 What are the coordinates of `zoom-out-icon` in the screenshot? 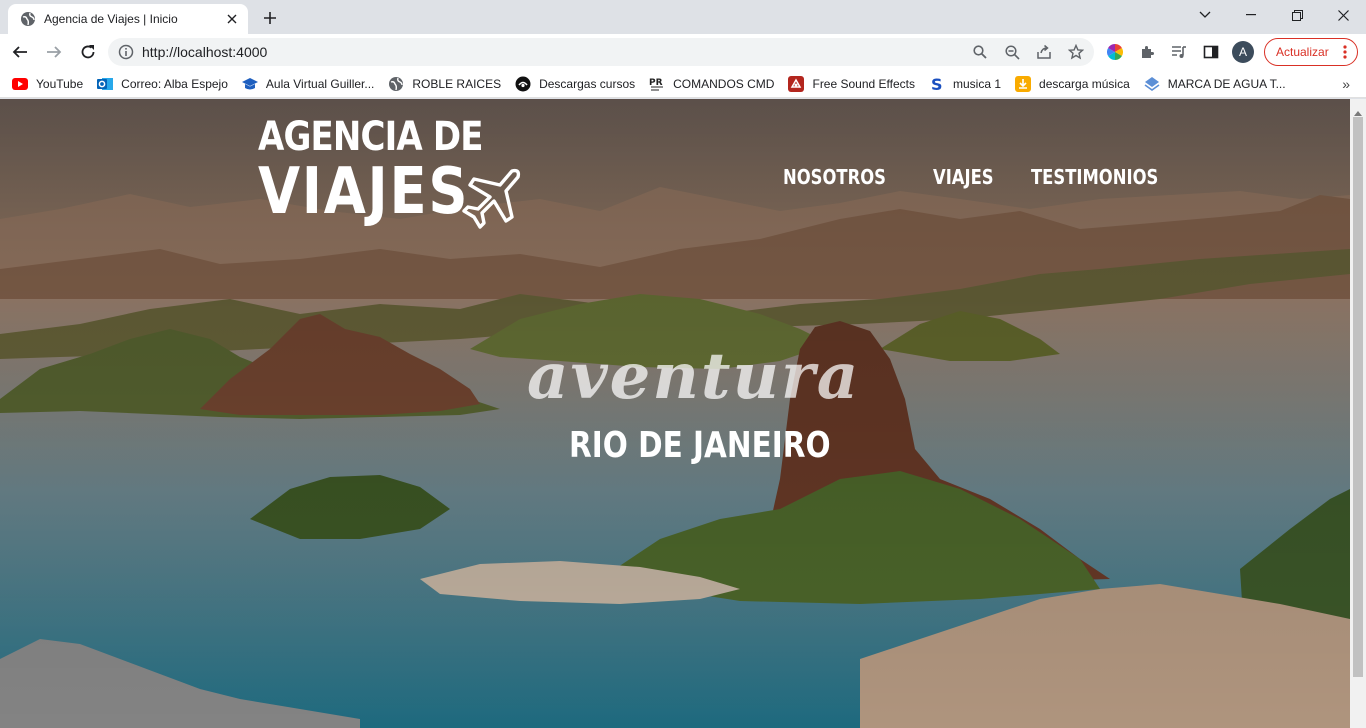 It's located at (1012, 52).